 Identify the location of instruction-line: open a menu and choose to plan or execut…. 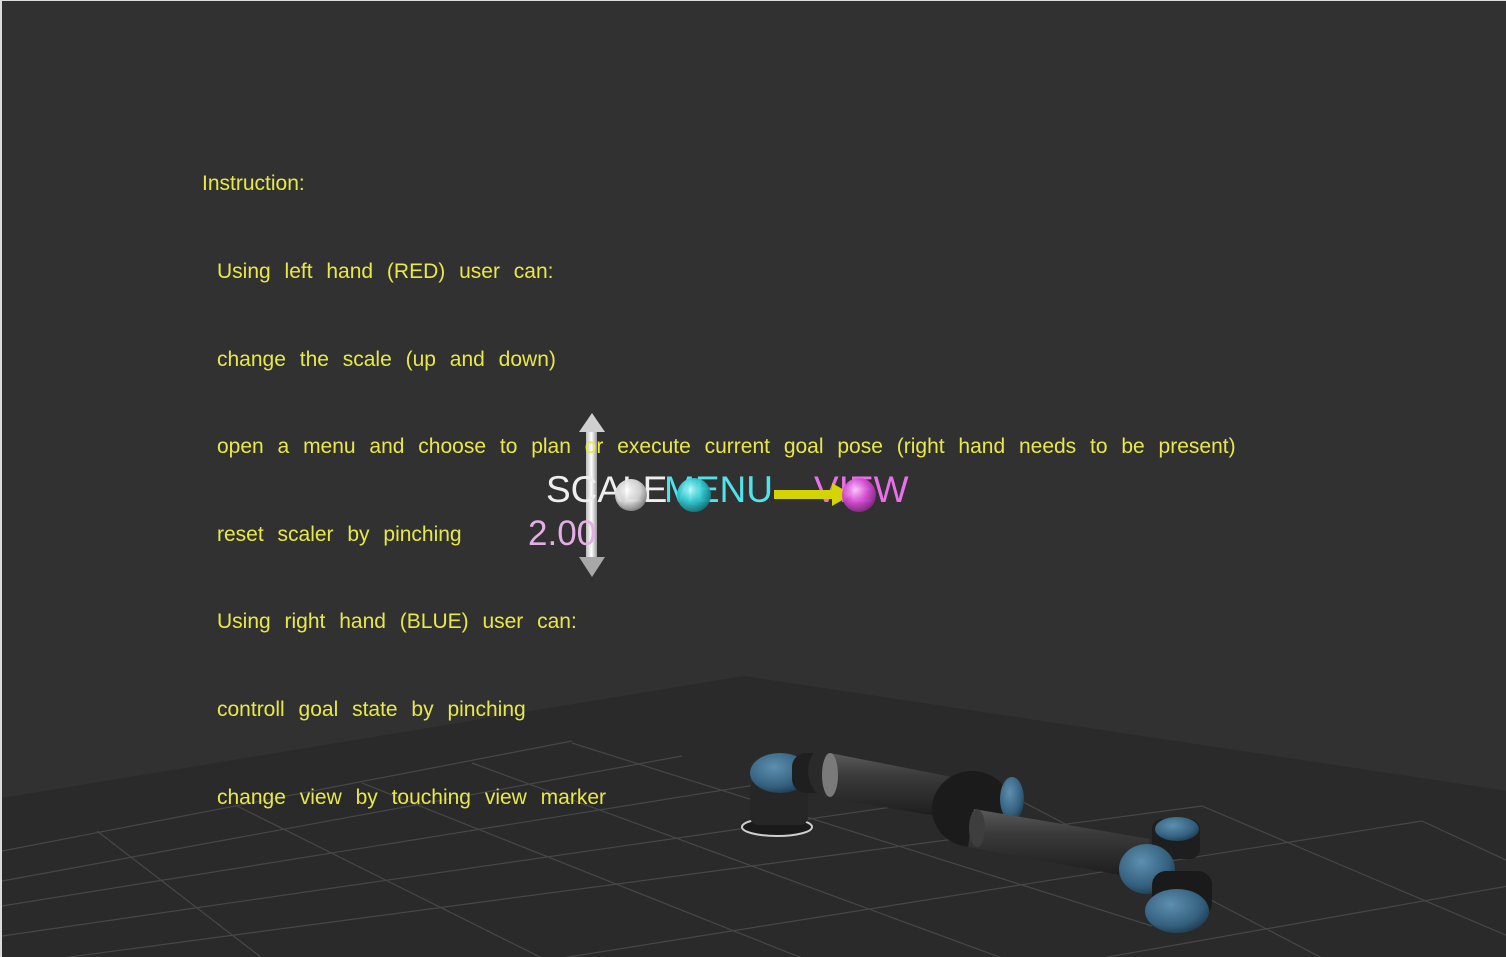
(726, 447).